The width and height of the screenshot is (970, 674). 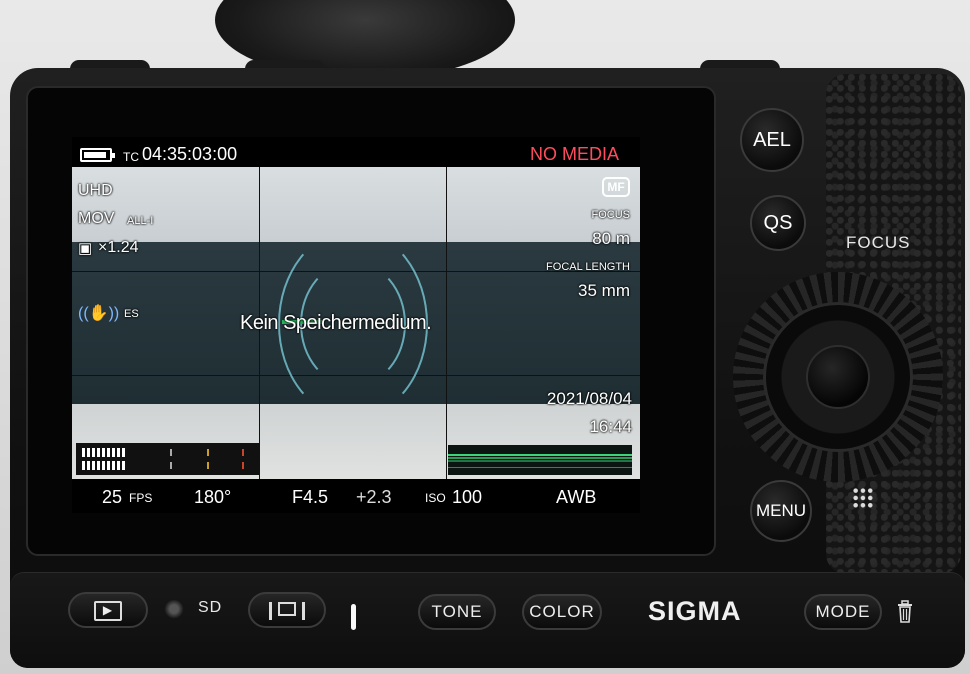 What do you see at coordinates (190, 154) in the screenshot?
I see `timecode: 04:35:03:00` at bounding box center [190, 154].